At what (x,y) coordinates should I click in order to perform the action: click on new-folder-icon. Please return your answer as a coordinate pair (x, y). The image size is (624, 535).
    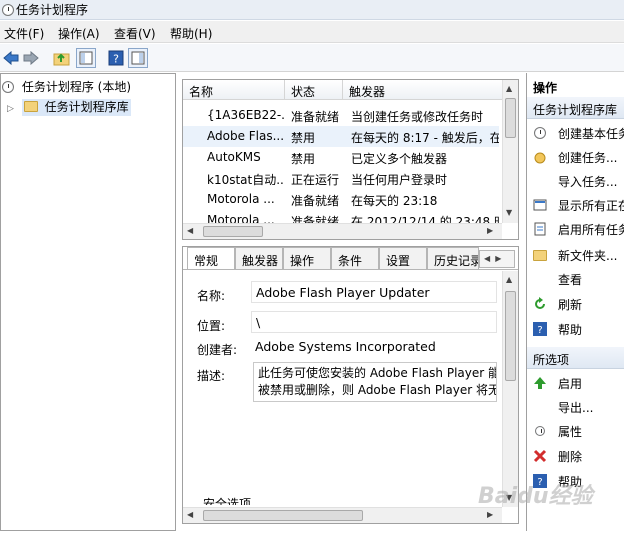
    Looking at the image, I should click on (540, 255).